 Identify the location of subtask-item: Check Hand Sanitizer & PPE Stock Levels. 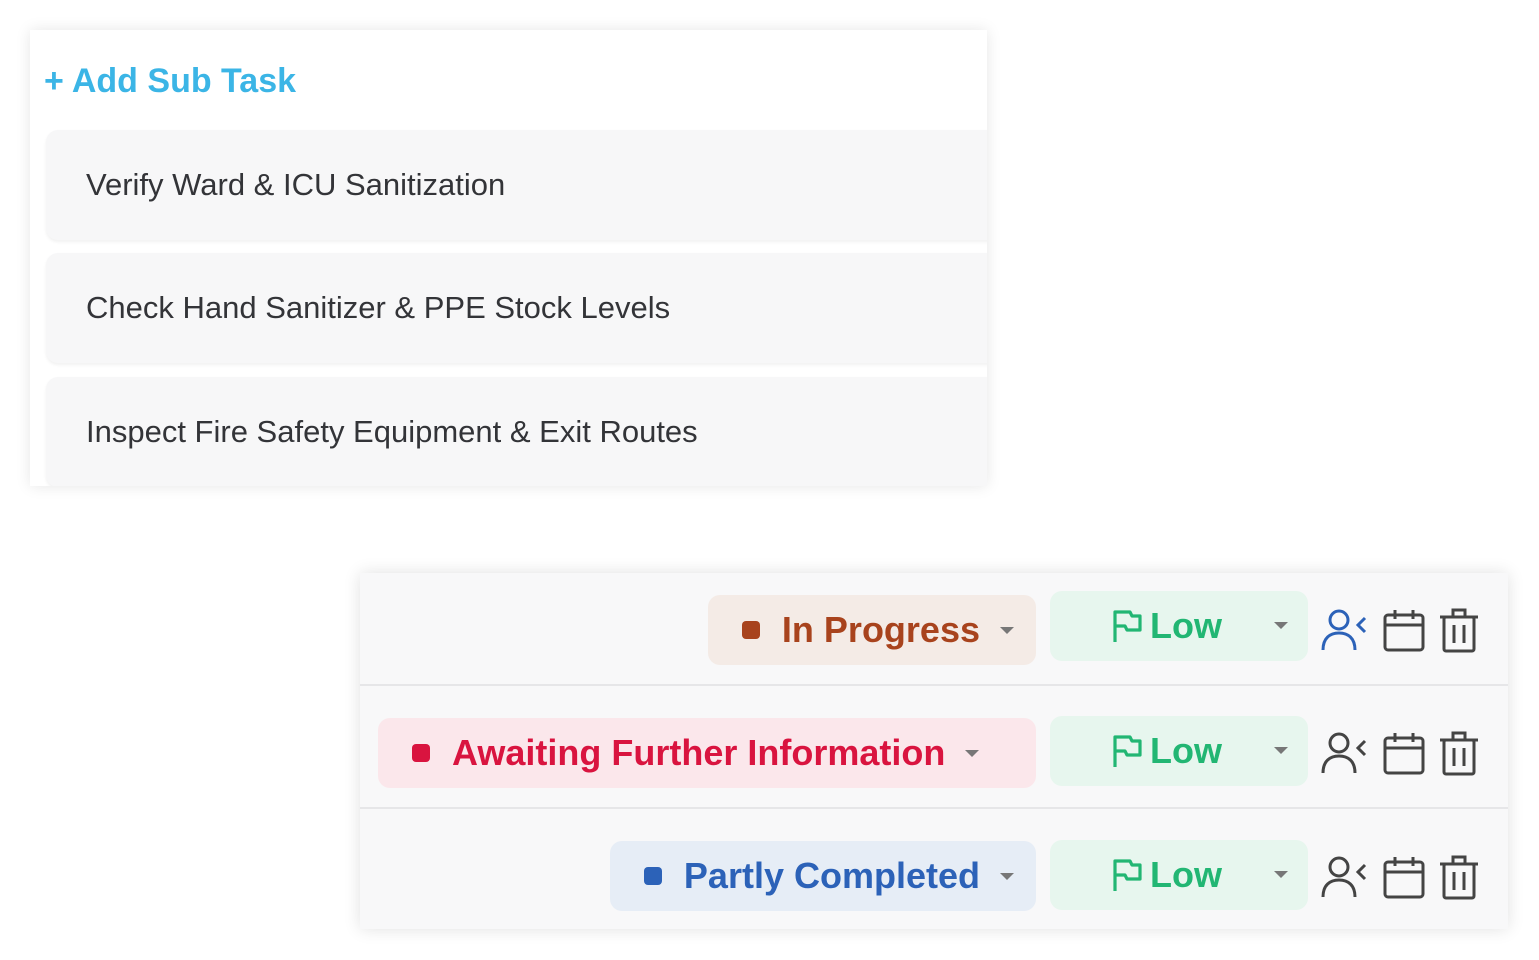
(516, 308).